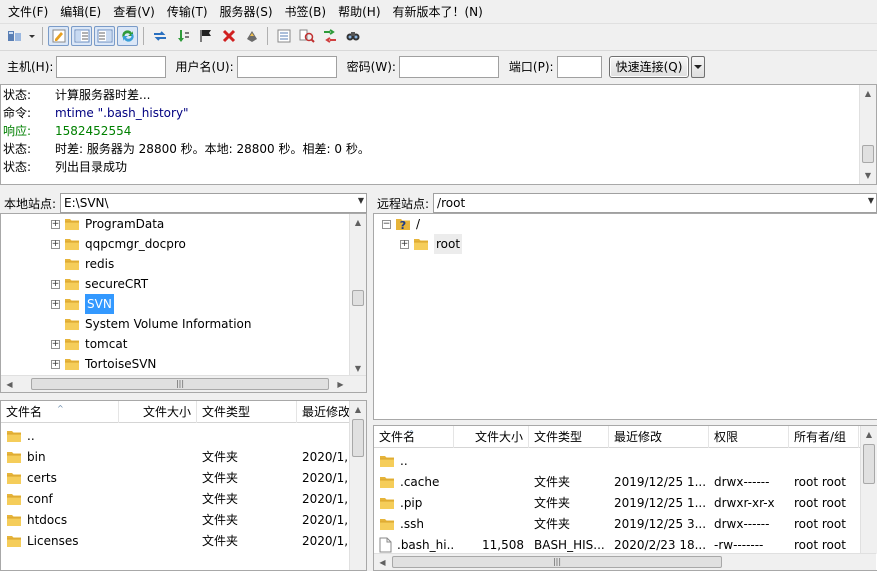 The width and height of the screenshot is (877, 571). What do you see at coordinates (103, 364) in the screenshot?
I see `tree-node: + TortoiseSVN` at bounding box center [103, 364].